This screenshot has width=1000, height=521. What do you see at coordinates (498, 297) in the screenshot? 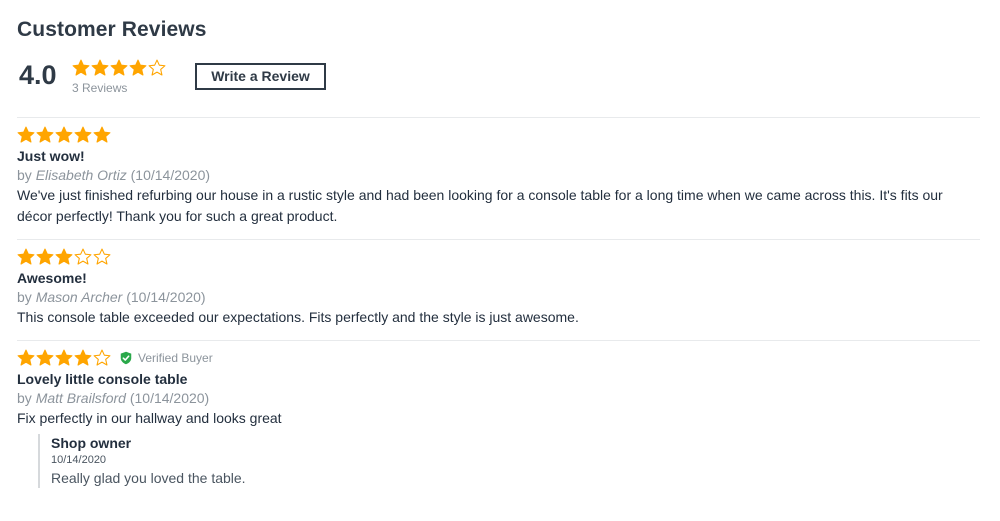
I see `review-byline: by Mason Archer (10/14/2020)` at bounding box center [498, 297].